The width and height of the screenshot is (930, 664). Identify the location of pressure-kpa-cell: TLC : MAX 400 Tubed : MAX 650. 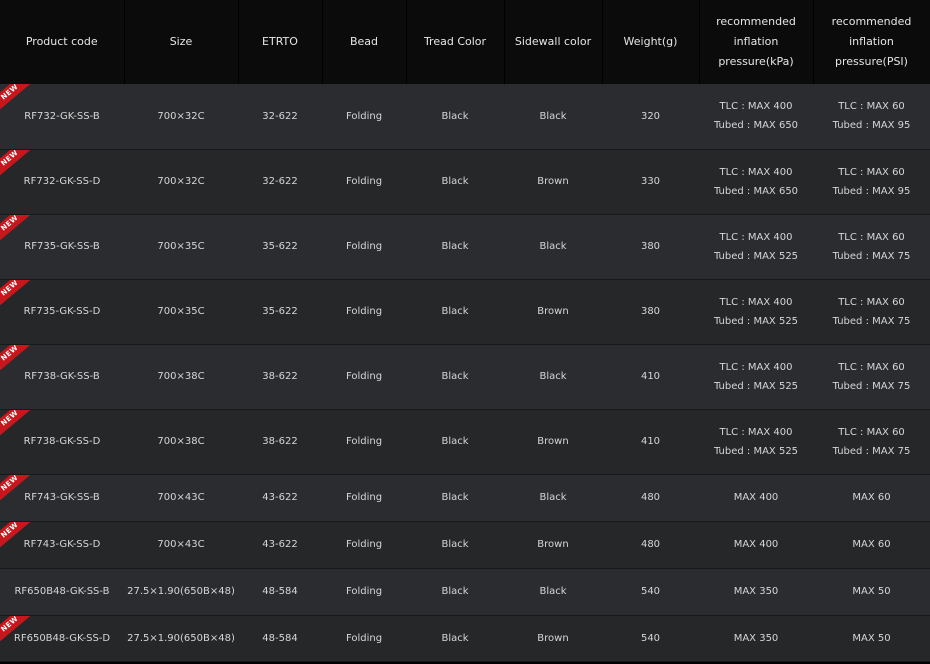
(756, 182).